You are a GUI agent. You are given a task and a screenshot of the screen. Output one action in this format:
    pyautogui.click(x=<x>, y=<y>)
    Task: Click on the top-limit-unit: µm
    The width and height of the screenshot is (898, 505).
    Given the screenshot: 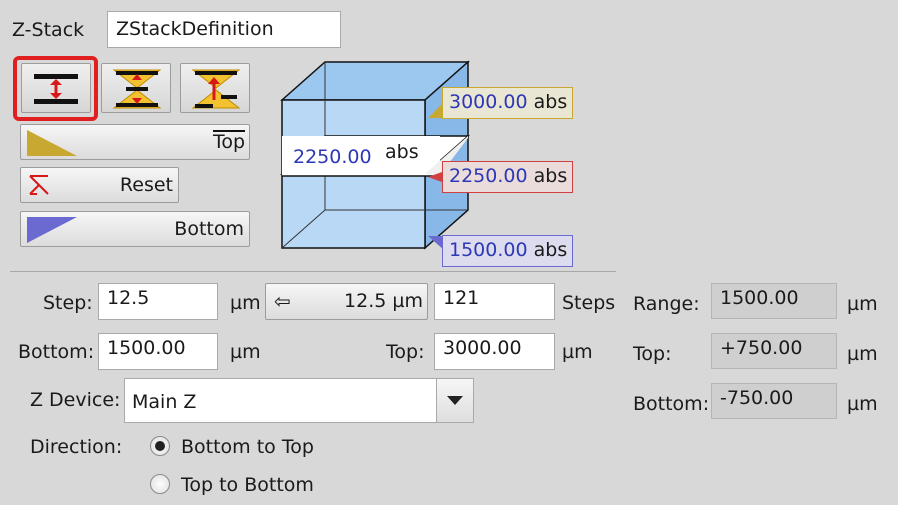 What is the action you would take?
    pyautogui.click(x=577, y=352)
    